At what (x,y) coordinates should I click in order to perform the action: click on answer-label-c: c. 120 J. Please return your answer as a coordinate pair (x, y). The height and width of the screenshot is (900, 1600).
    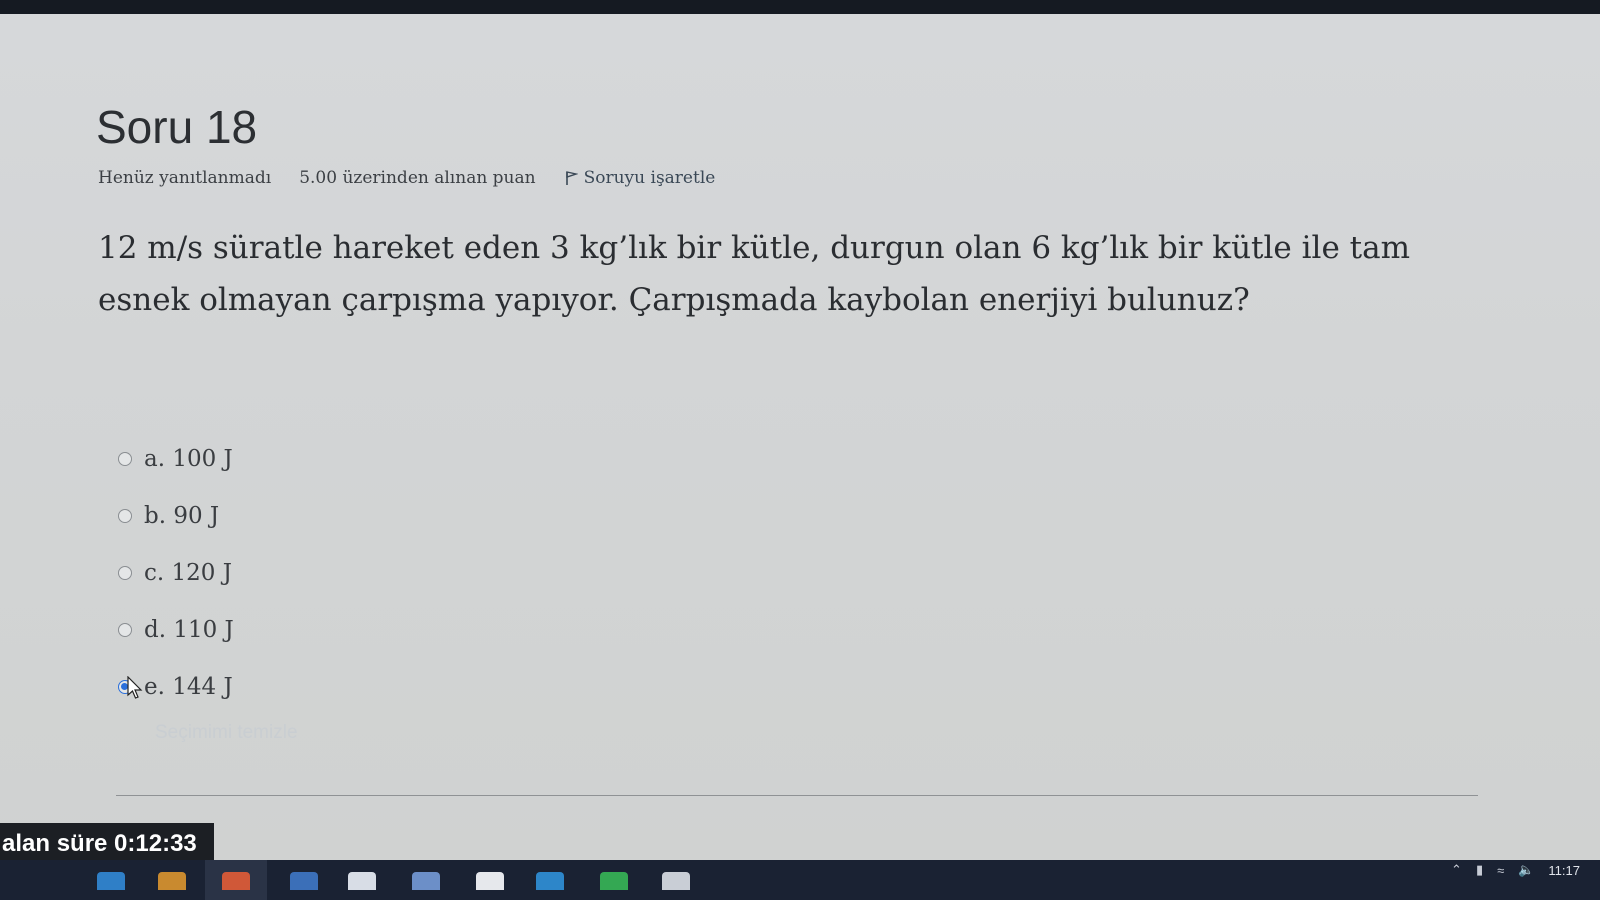
    Looking at the image, I should click on (188, 572).